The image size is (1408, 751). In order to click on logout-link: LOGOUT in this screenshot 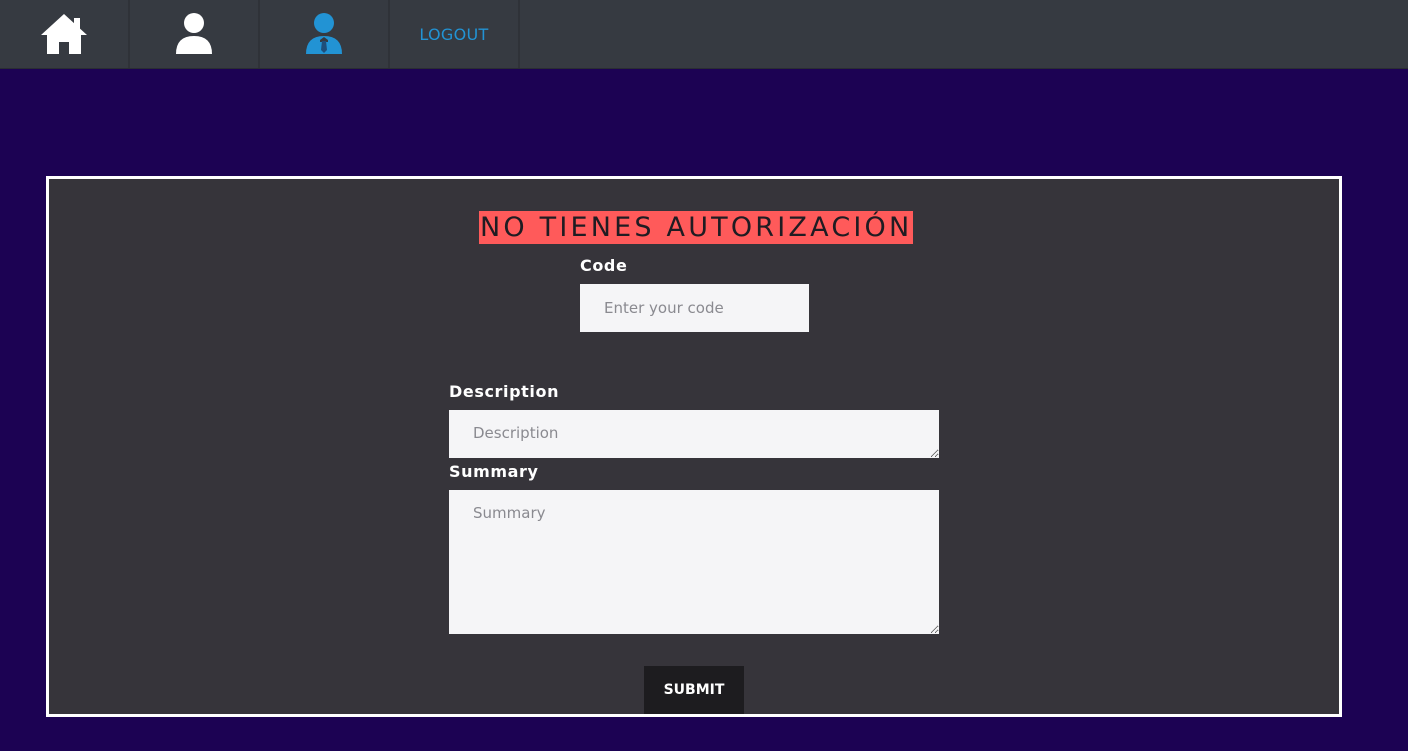, I will do `click(453, 34)`.